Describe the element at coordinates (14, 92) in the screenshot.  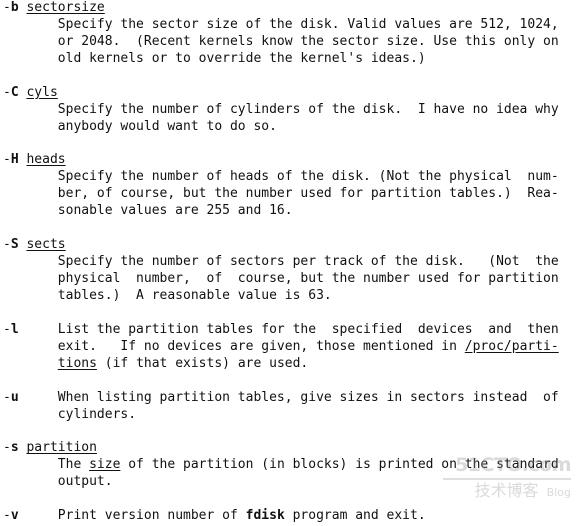
I see `option-flag: C` at that location.